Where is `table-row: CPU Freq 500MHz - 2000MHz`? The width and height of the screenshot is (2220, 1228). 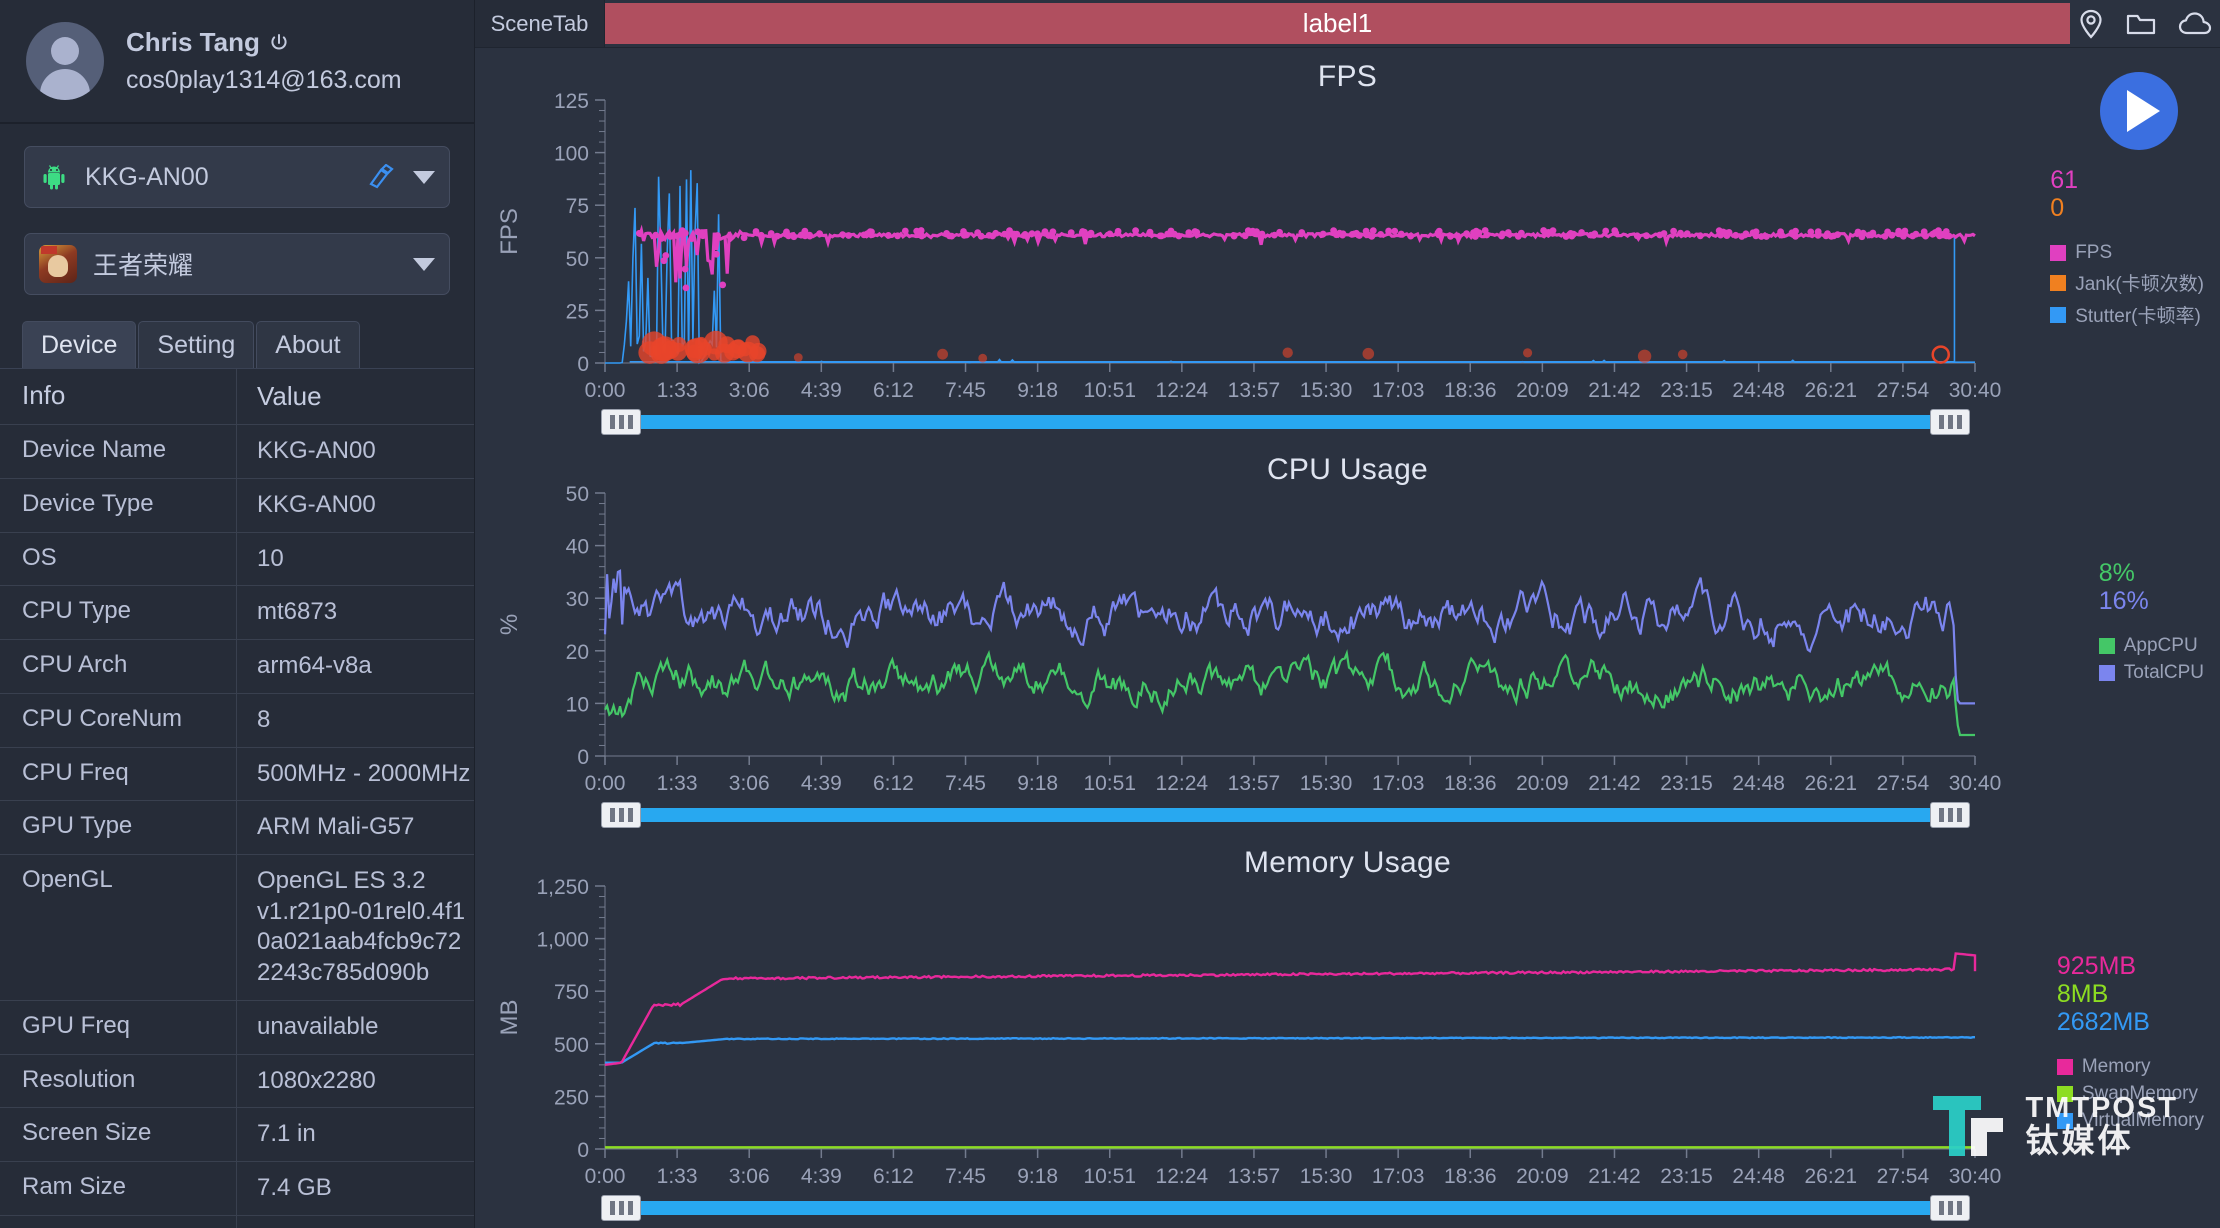
table-row: CPU Freq 500MHz - 2000MHz is located at coordinates (237, 774).